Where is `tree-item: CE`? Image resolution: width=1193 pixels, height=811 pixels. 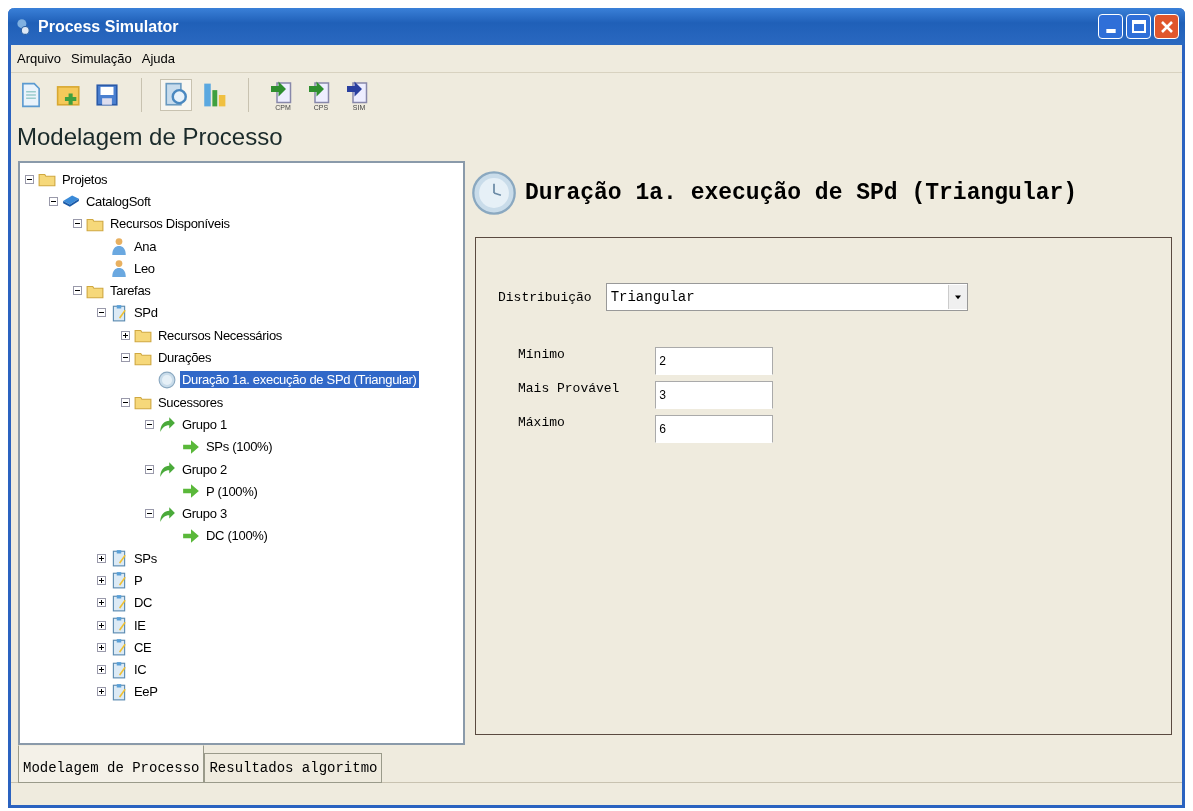
tree-item: CE is located at coordinates (143, 647).